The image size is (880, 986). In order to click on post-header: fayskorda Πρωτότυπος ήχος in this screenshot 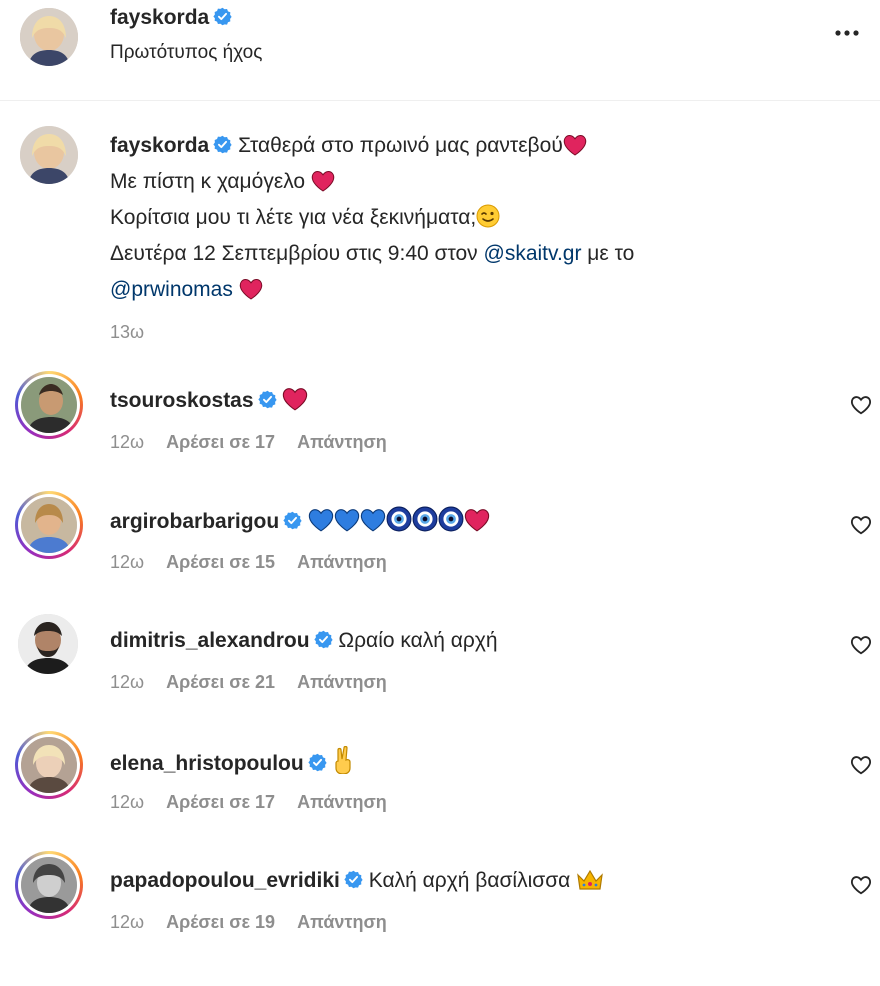, I will do `click(440, 50)`.